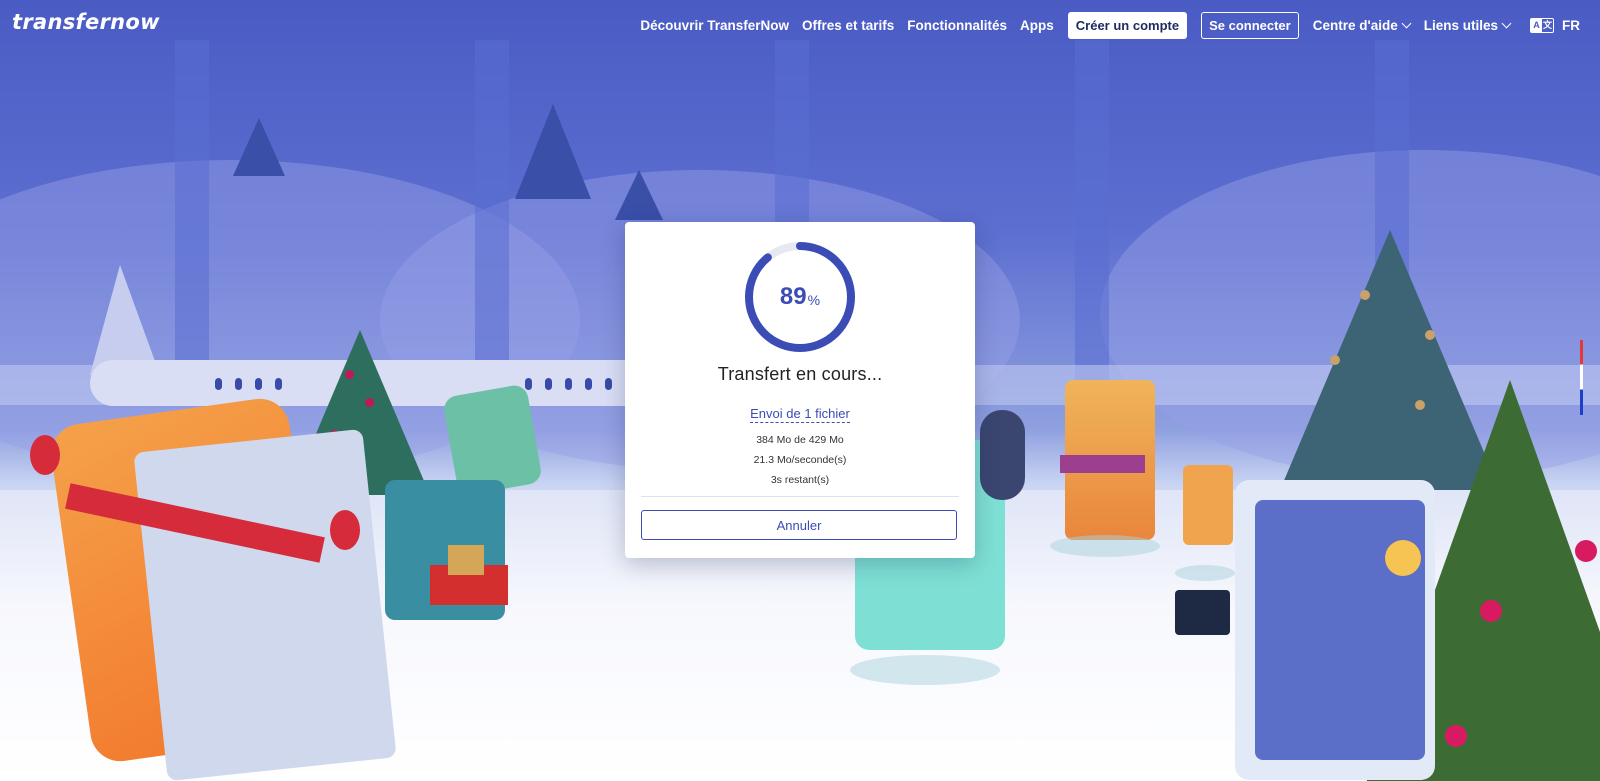 The width and height of the screenshot is (1600, 781). What do you see at coordinates (1460, 25) in the screenshot?
I see `useful-links-label: Liens utiles` at bounding box center [1460, 25].